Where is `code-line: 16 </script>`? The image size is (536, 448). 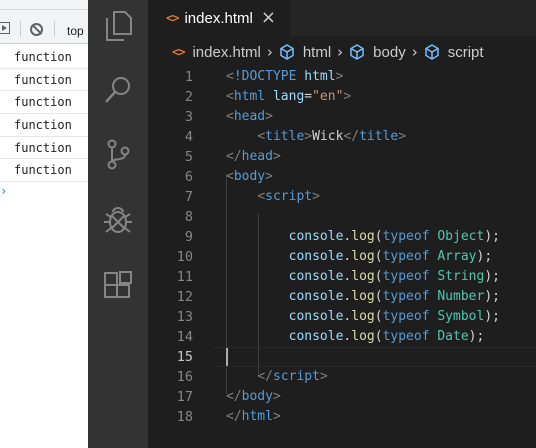 code-line: 16 </script> is located at coordinates (342, 377).